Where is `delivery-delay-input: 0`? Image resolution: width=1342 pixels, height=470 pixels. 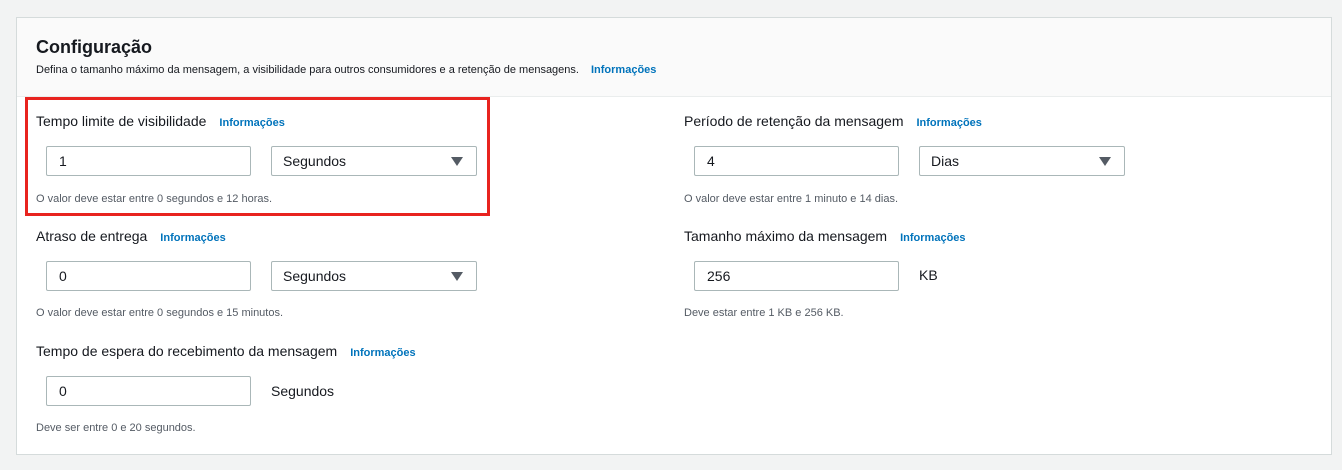 delivery-delay-input: 0 is located at coordinates (148, 276).